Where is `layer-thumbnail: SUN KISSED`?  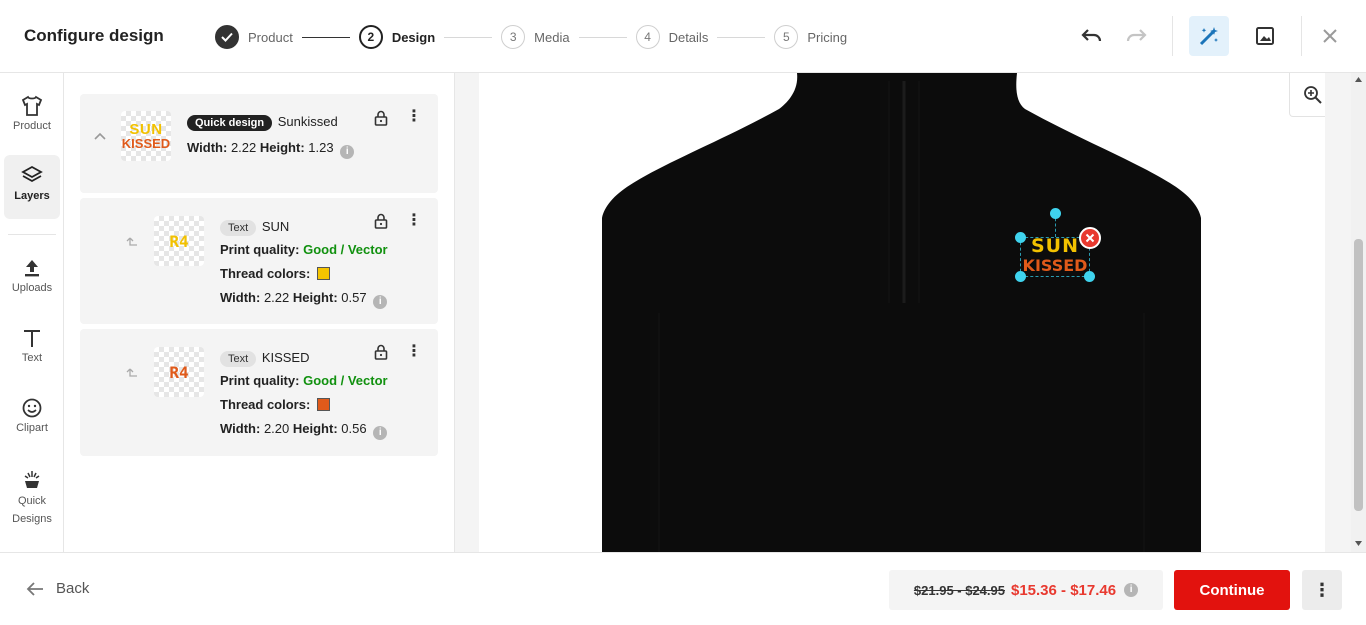
layer-thumbnail: SUN KISSED is located at coordinates (146, 136).